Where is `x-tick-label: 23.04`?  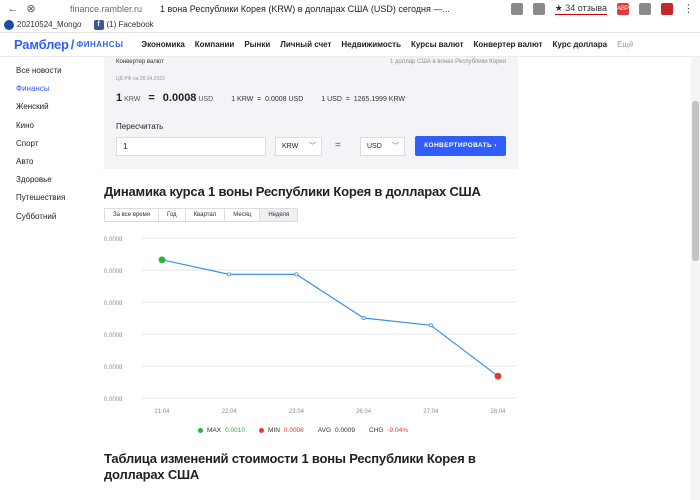
x-tick-label: 23.04 is located at coordinates (297, 412).